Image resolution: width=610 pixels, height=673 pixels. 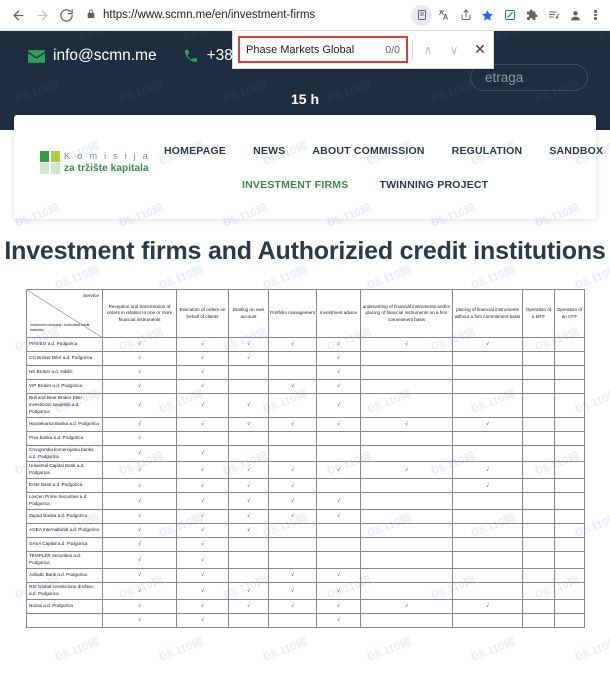 I want to click on firm-name-cell: AGEA International a.d. Podgorica, so click(x=64, y=531).